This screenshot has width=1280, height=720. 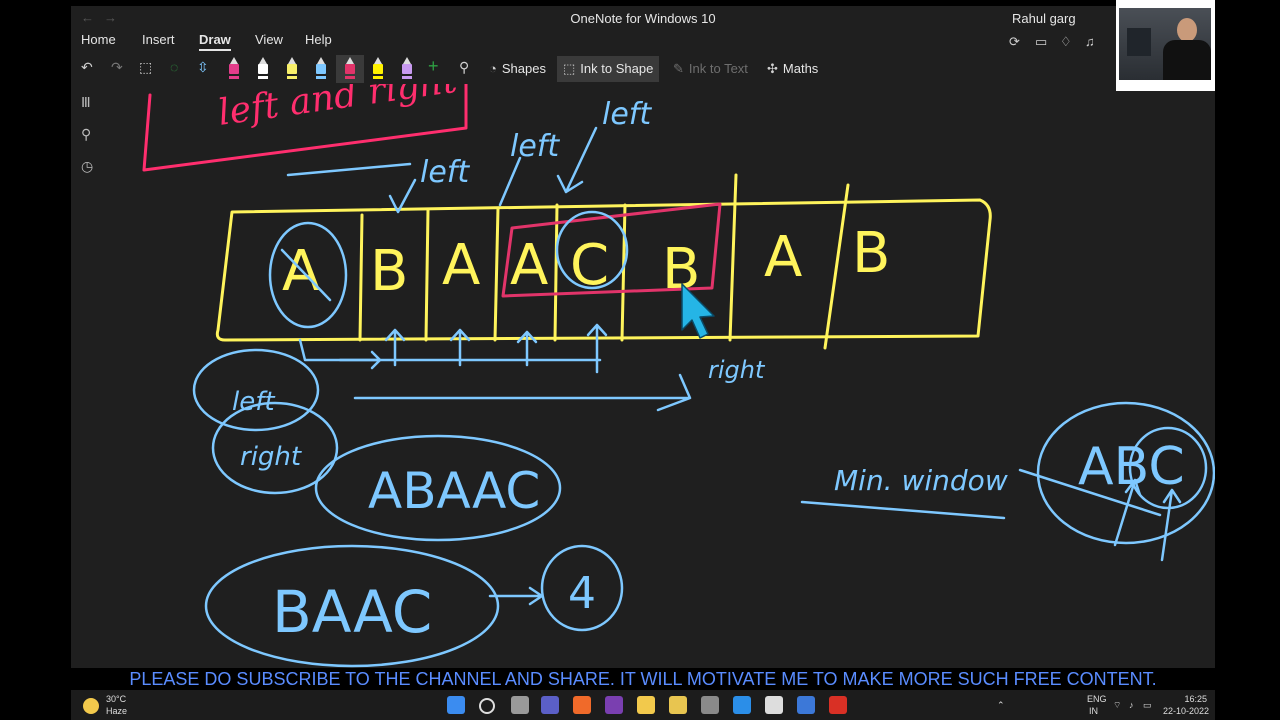 I want to click on shapes-button: ◔ Shapes, so click(x=517, y=69).